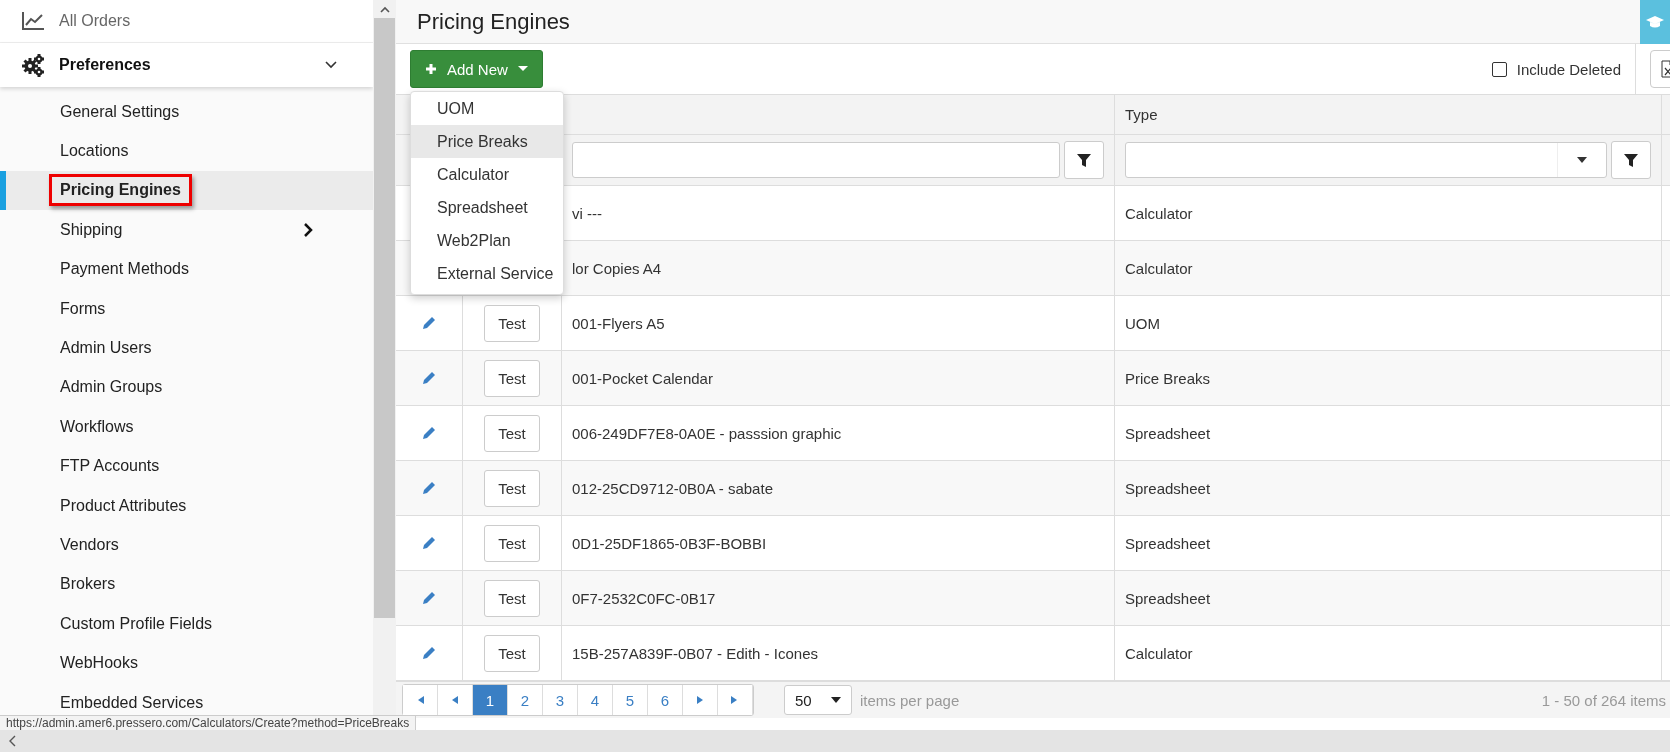 The height and width of the screenshot is (752, 1670). Describe the element at coordinates (816, 160) in the screenshot. I see `name-filter-field` at that location.